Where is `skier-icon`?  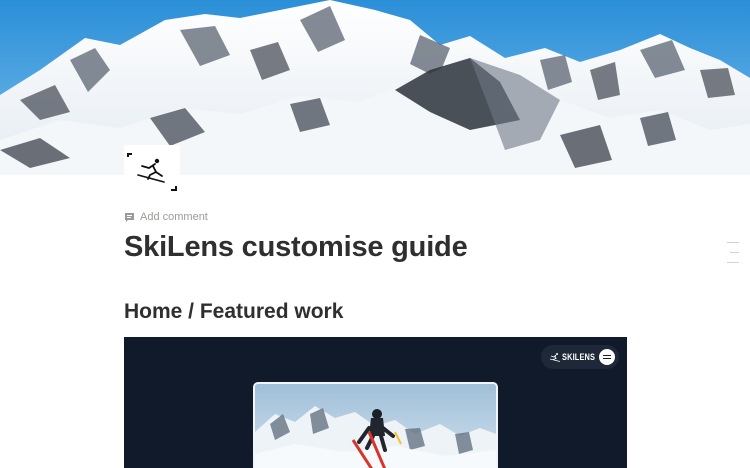 skier-icon is located at coordinates (152, 172).